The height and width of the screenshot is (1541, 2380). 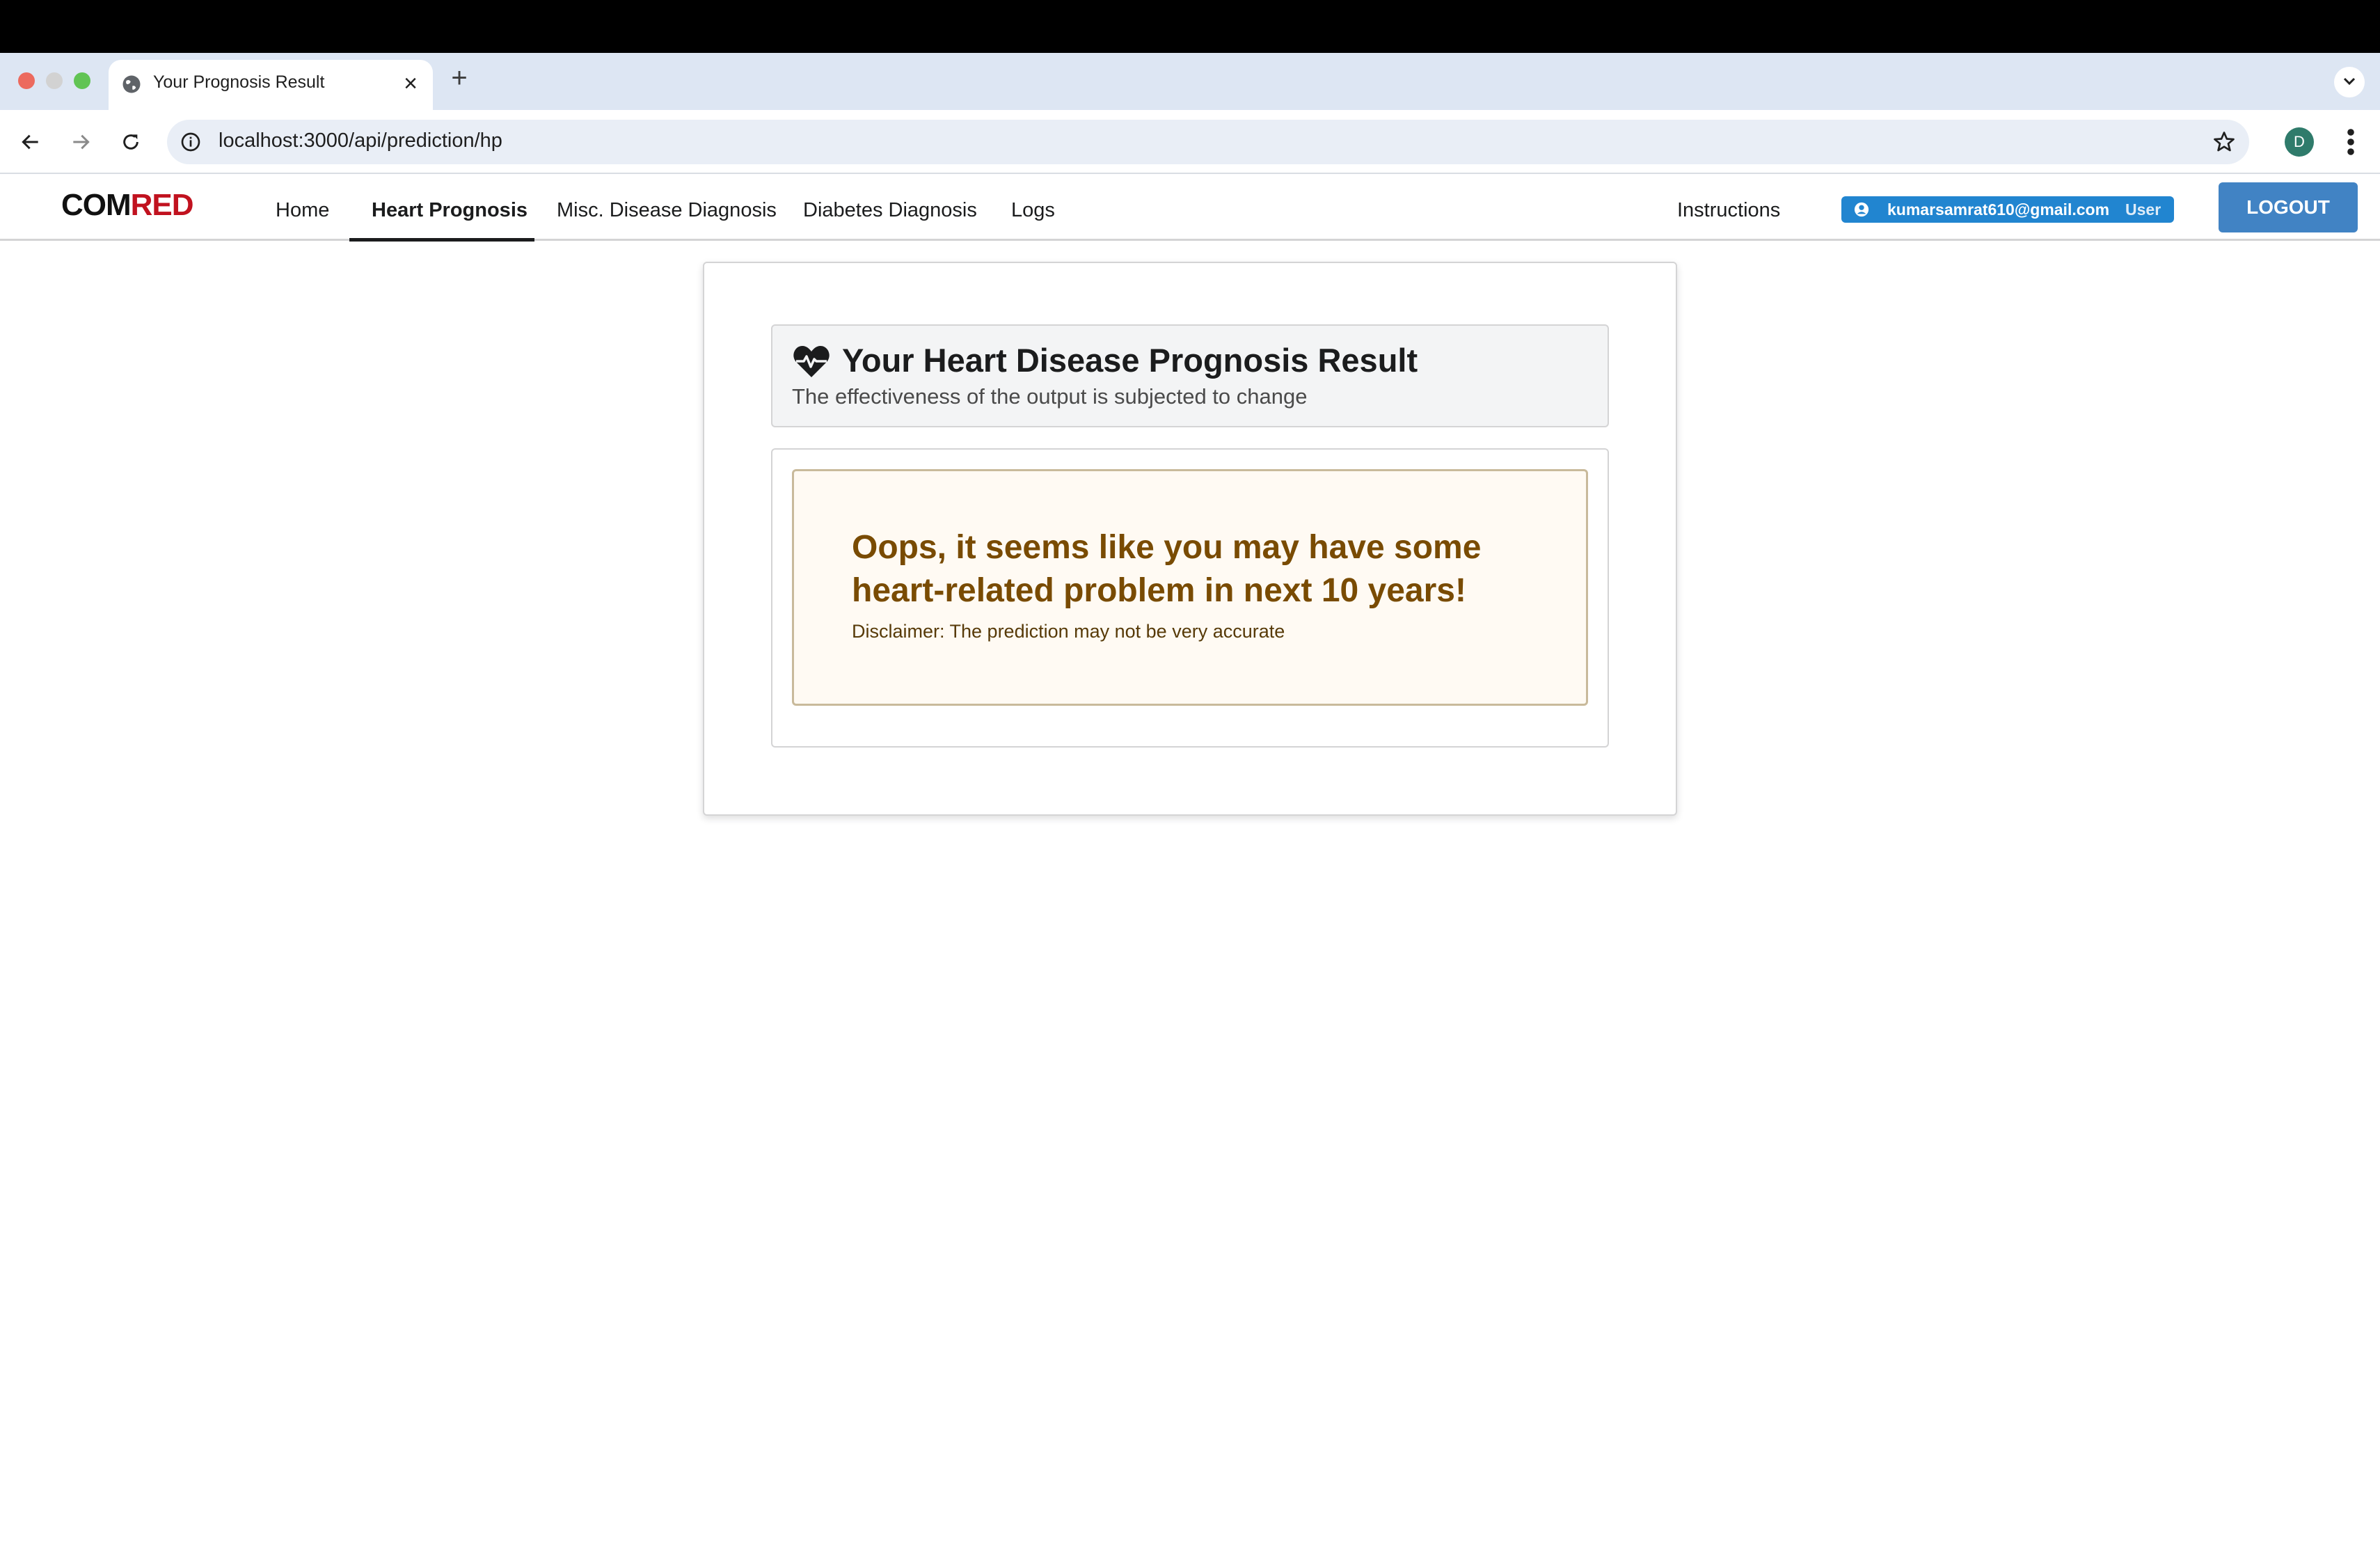 What do you see at coordinates (26, 80) in the screenshot?
I see `window-close-button` at bounding box center [26, 80].